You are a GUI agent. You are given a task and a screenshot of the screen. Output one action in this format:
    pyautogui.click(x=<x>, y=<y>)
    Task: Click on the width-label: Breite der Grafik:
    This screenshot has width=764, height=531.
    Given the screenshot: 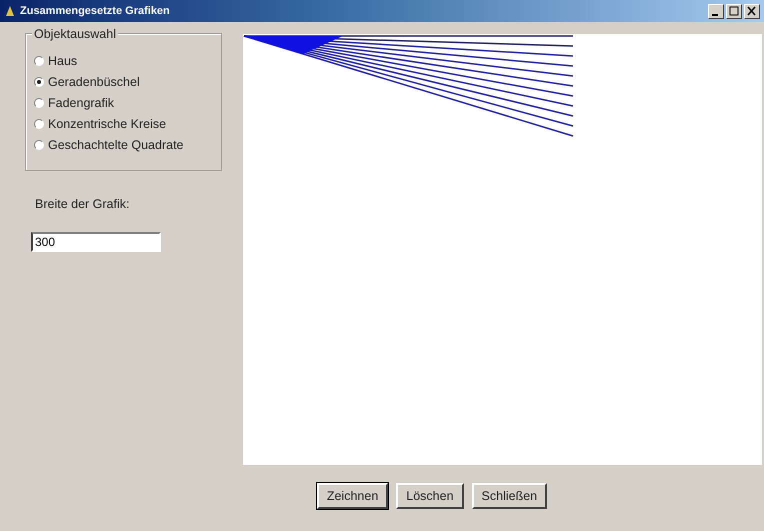 What is the action you would take?
    pyautogui.click(x=82, y=204)
    